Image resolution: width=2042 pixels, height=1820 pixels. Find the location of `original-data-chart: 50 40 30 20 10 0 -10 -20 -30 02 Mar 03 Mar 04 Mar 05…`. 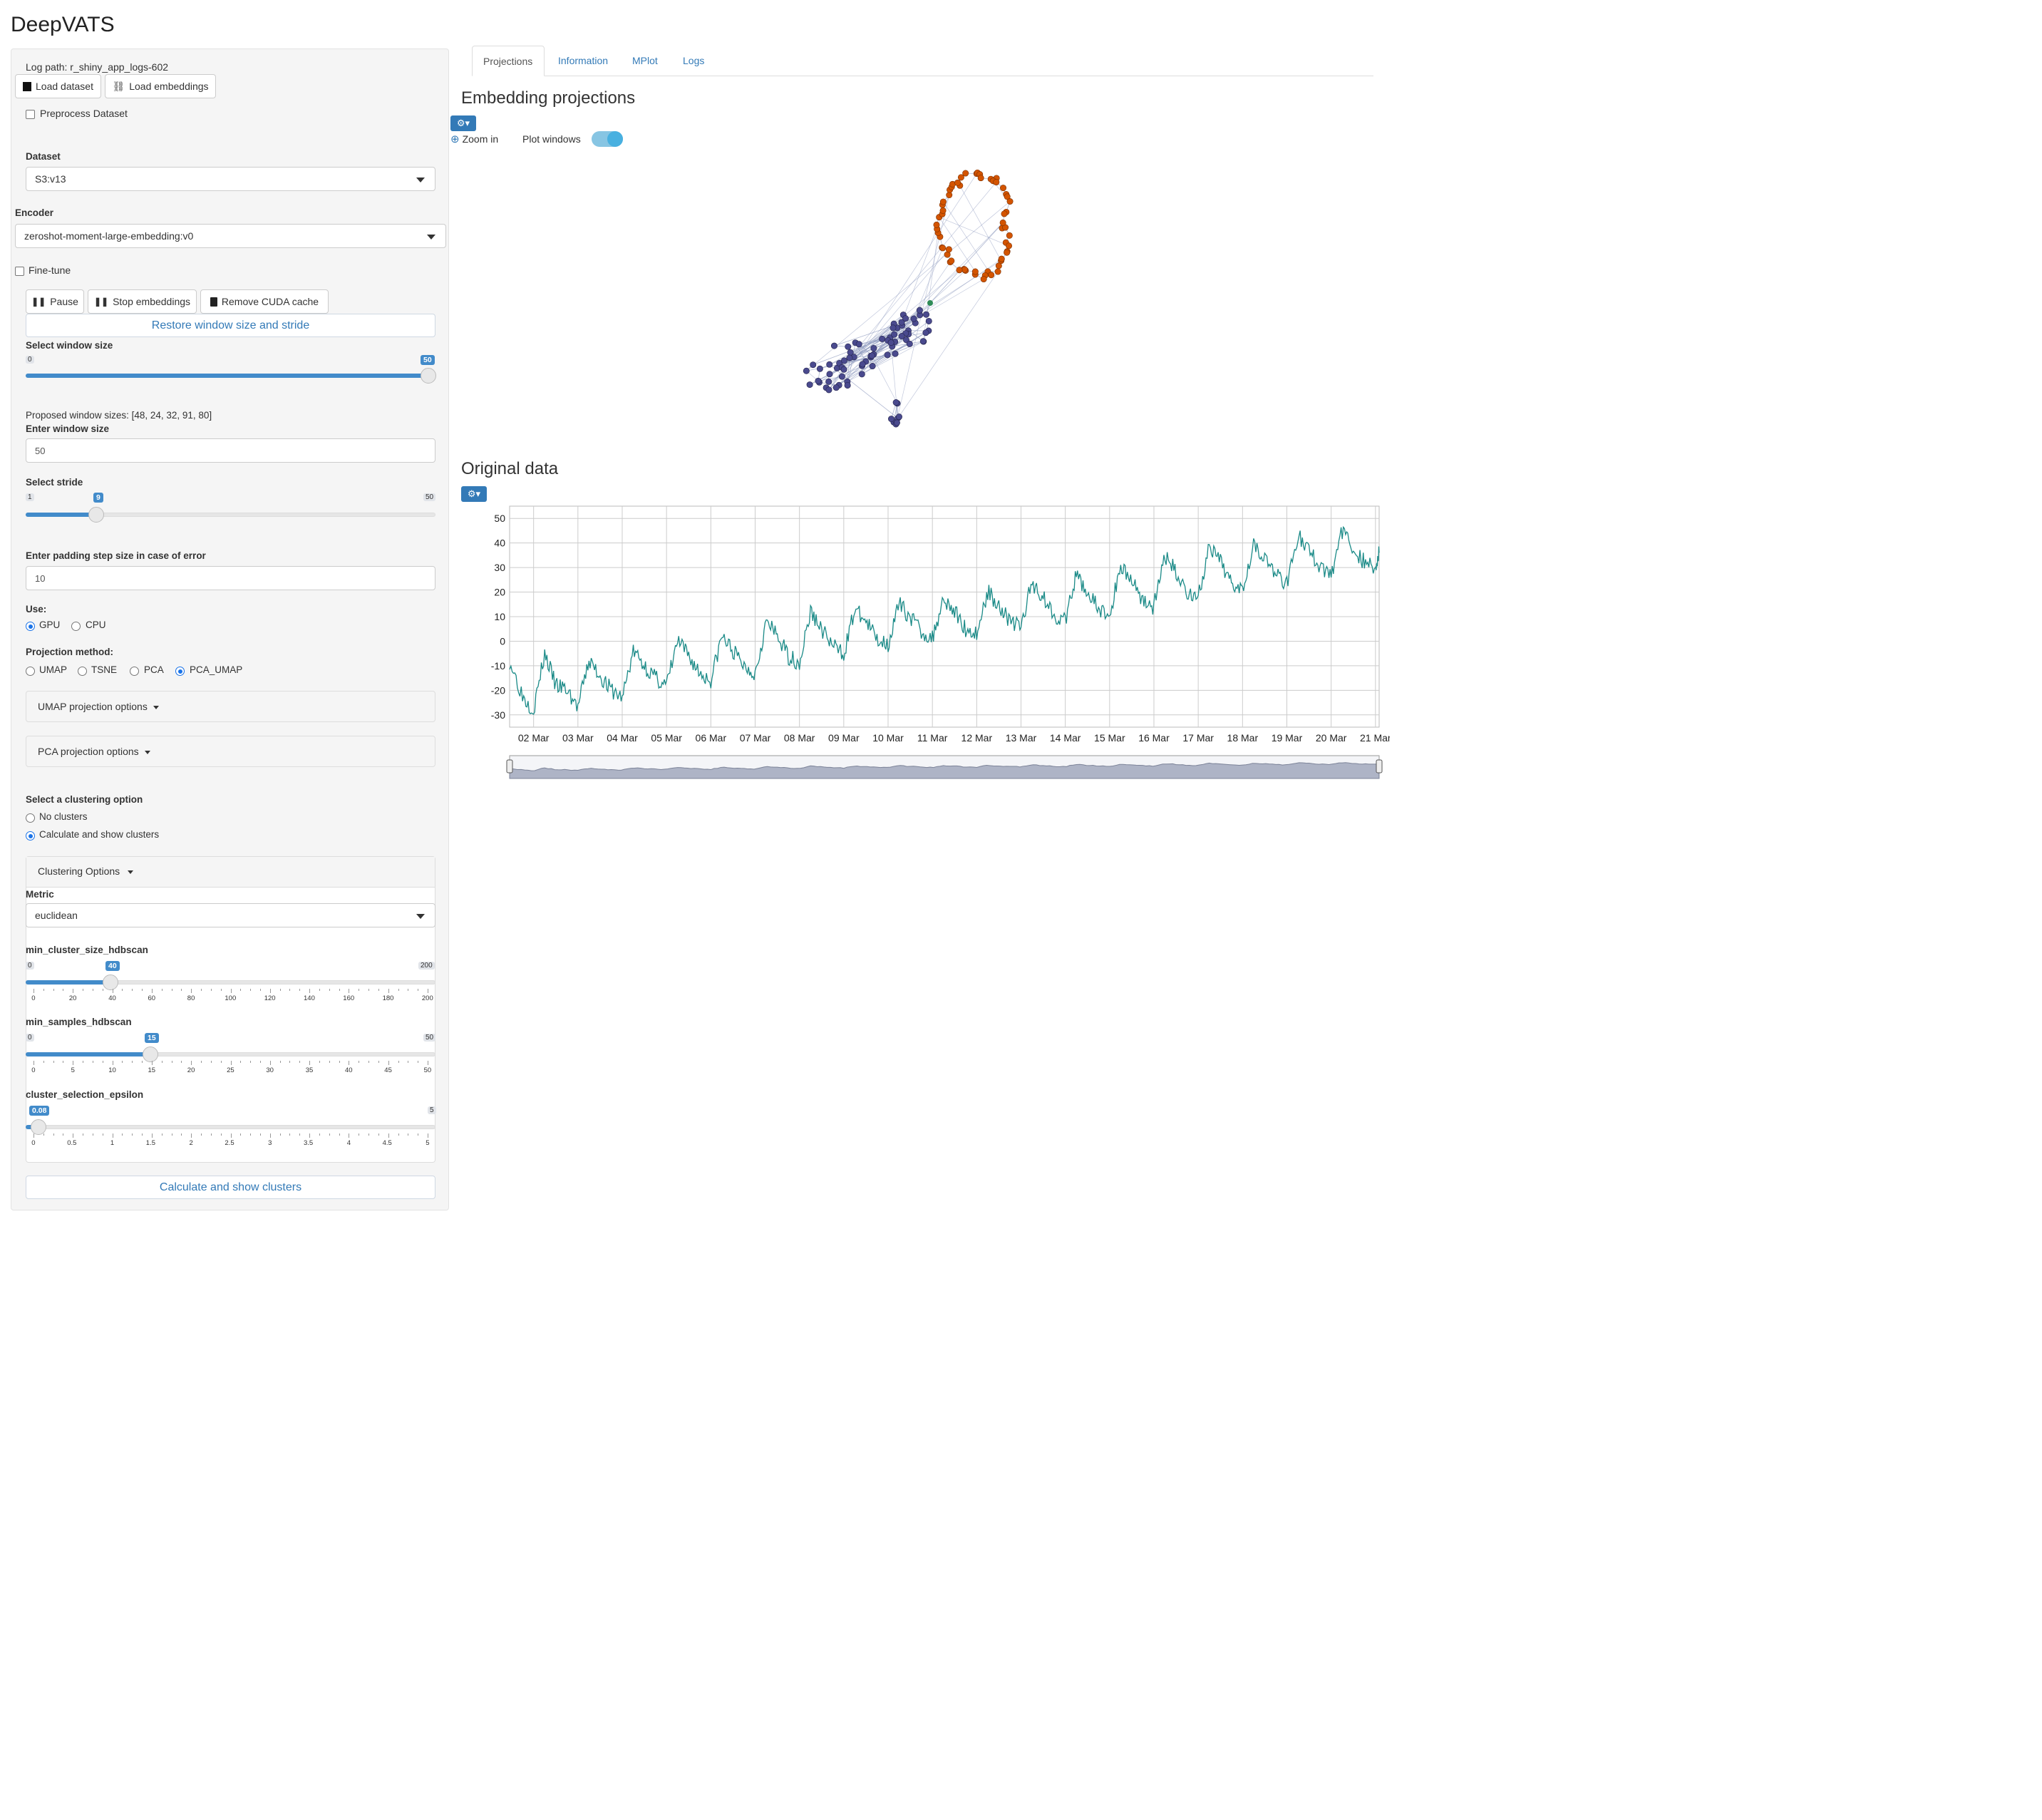

original-data-chart: 50 40 30 20 10 0 -10 -20 -30 02 Mar 03 Mar 04 Mar 05… is located at coordinates (923, 648).